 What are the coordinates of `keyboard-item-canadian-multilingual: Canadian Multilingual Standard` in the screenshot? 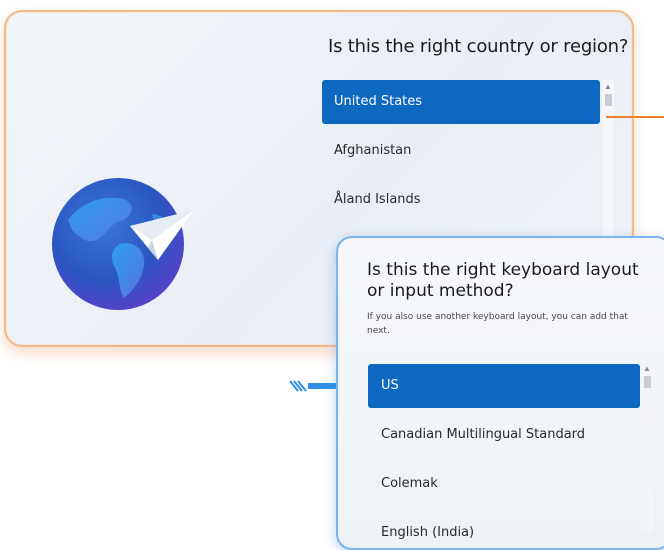 It's located at (504, 435).